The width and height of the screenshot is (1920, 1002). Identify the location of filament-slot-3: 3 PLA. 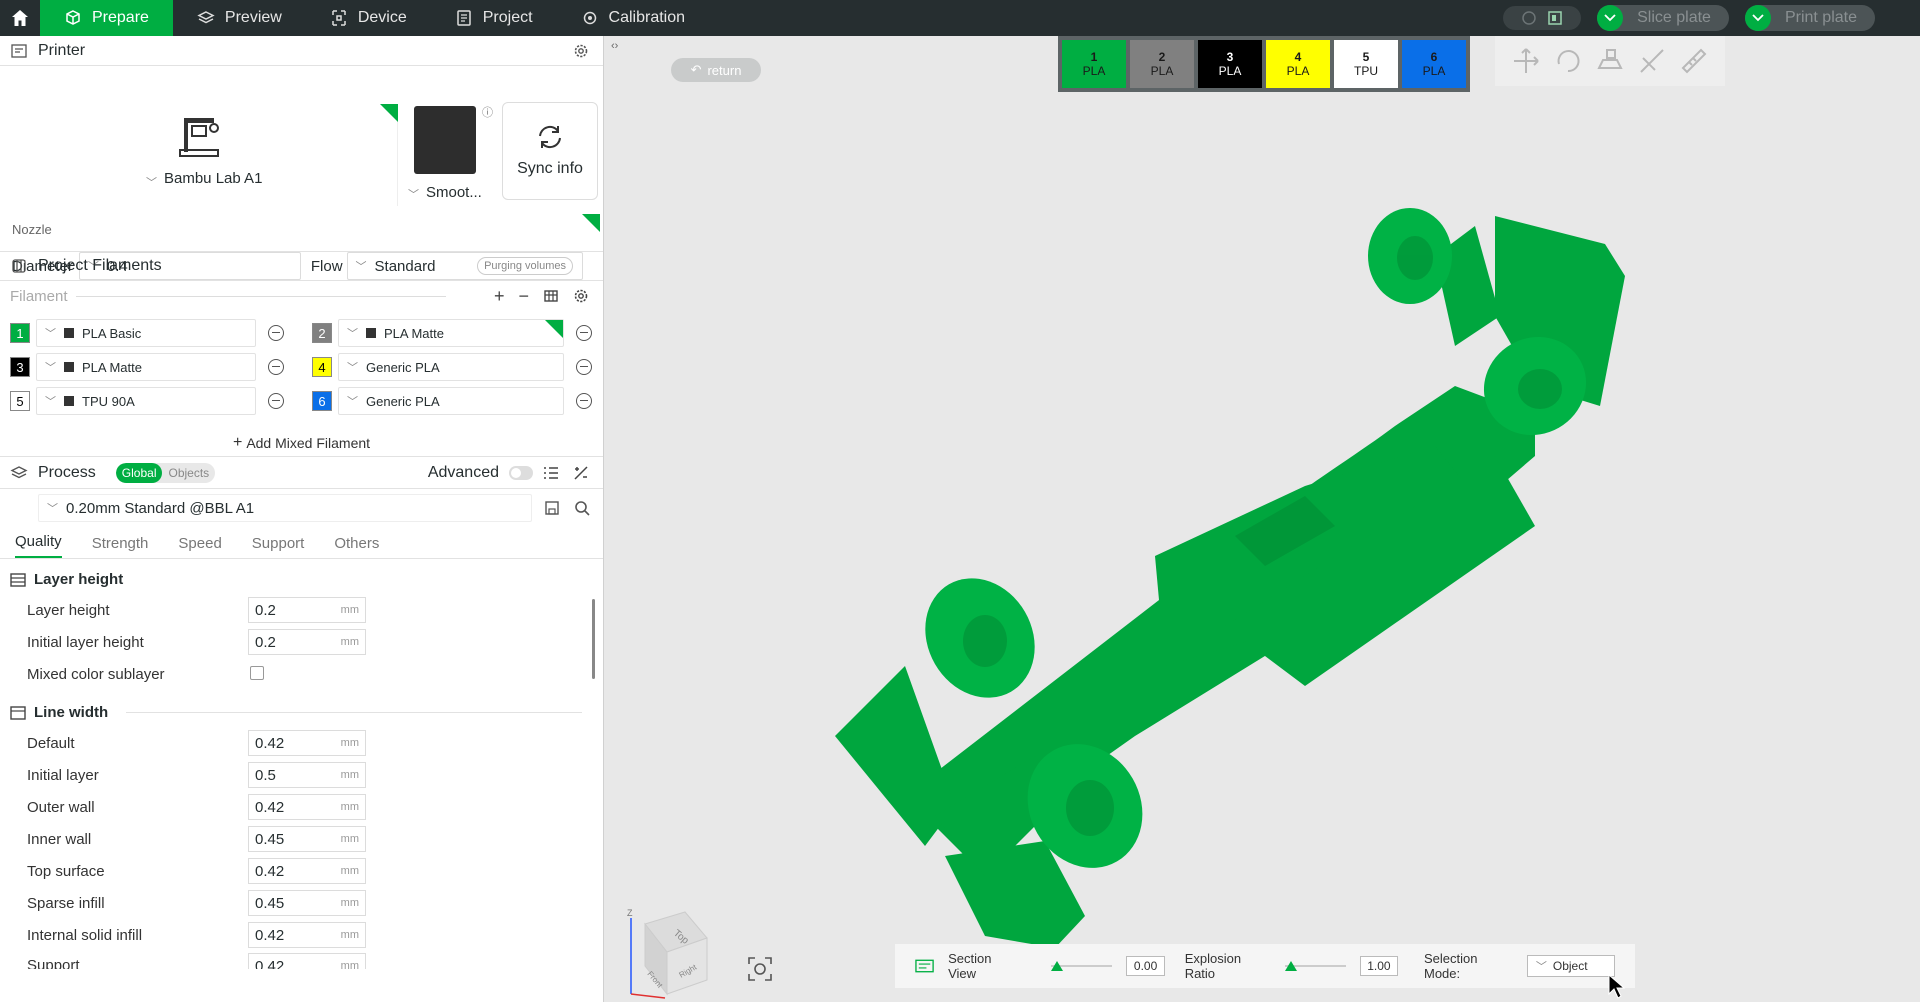
(1230, 64).